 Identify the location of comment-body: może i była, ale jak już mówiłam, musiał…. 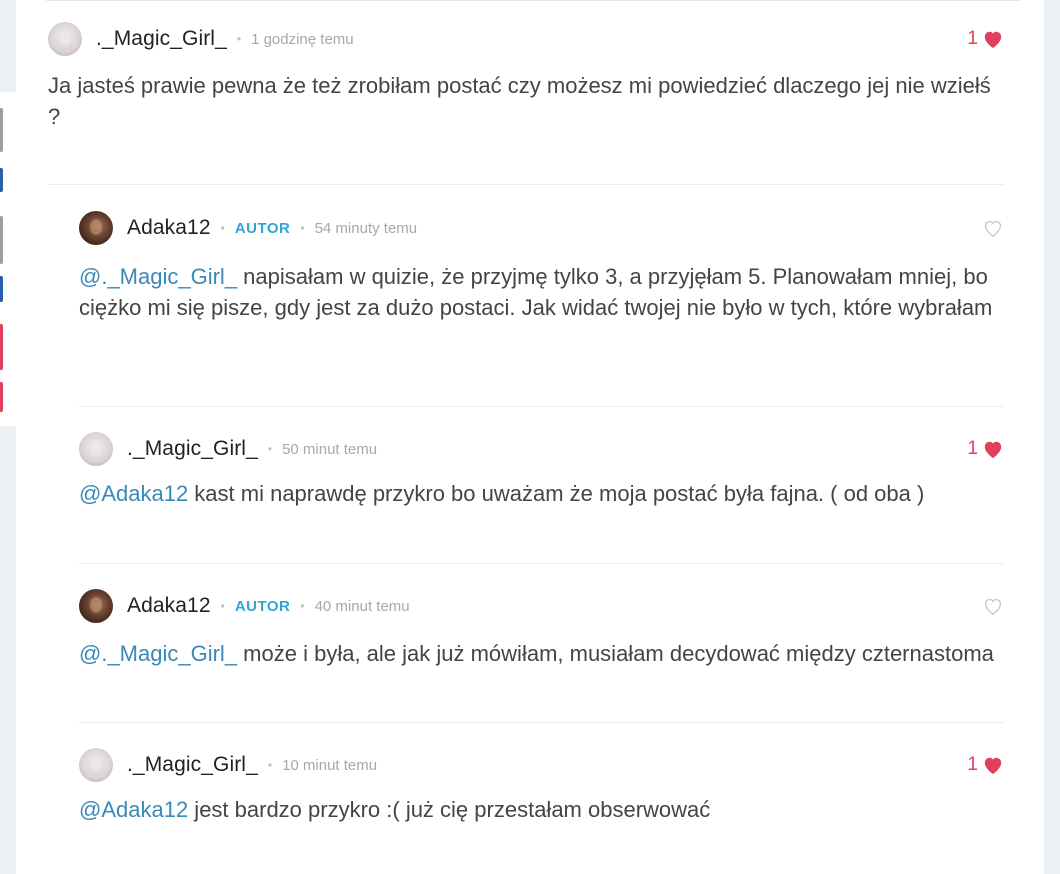
(615, 653).